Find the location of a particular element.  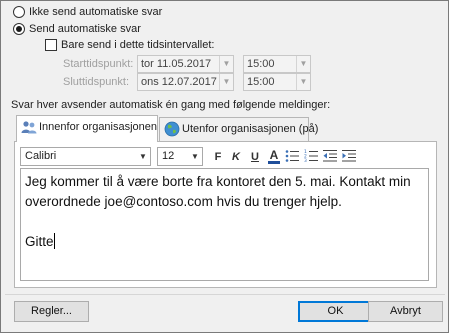

start-date-picker: tor 11.05.2017 ▼ is located at coordinates (185, 64).